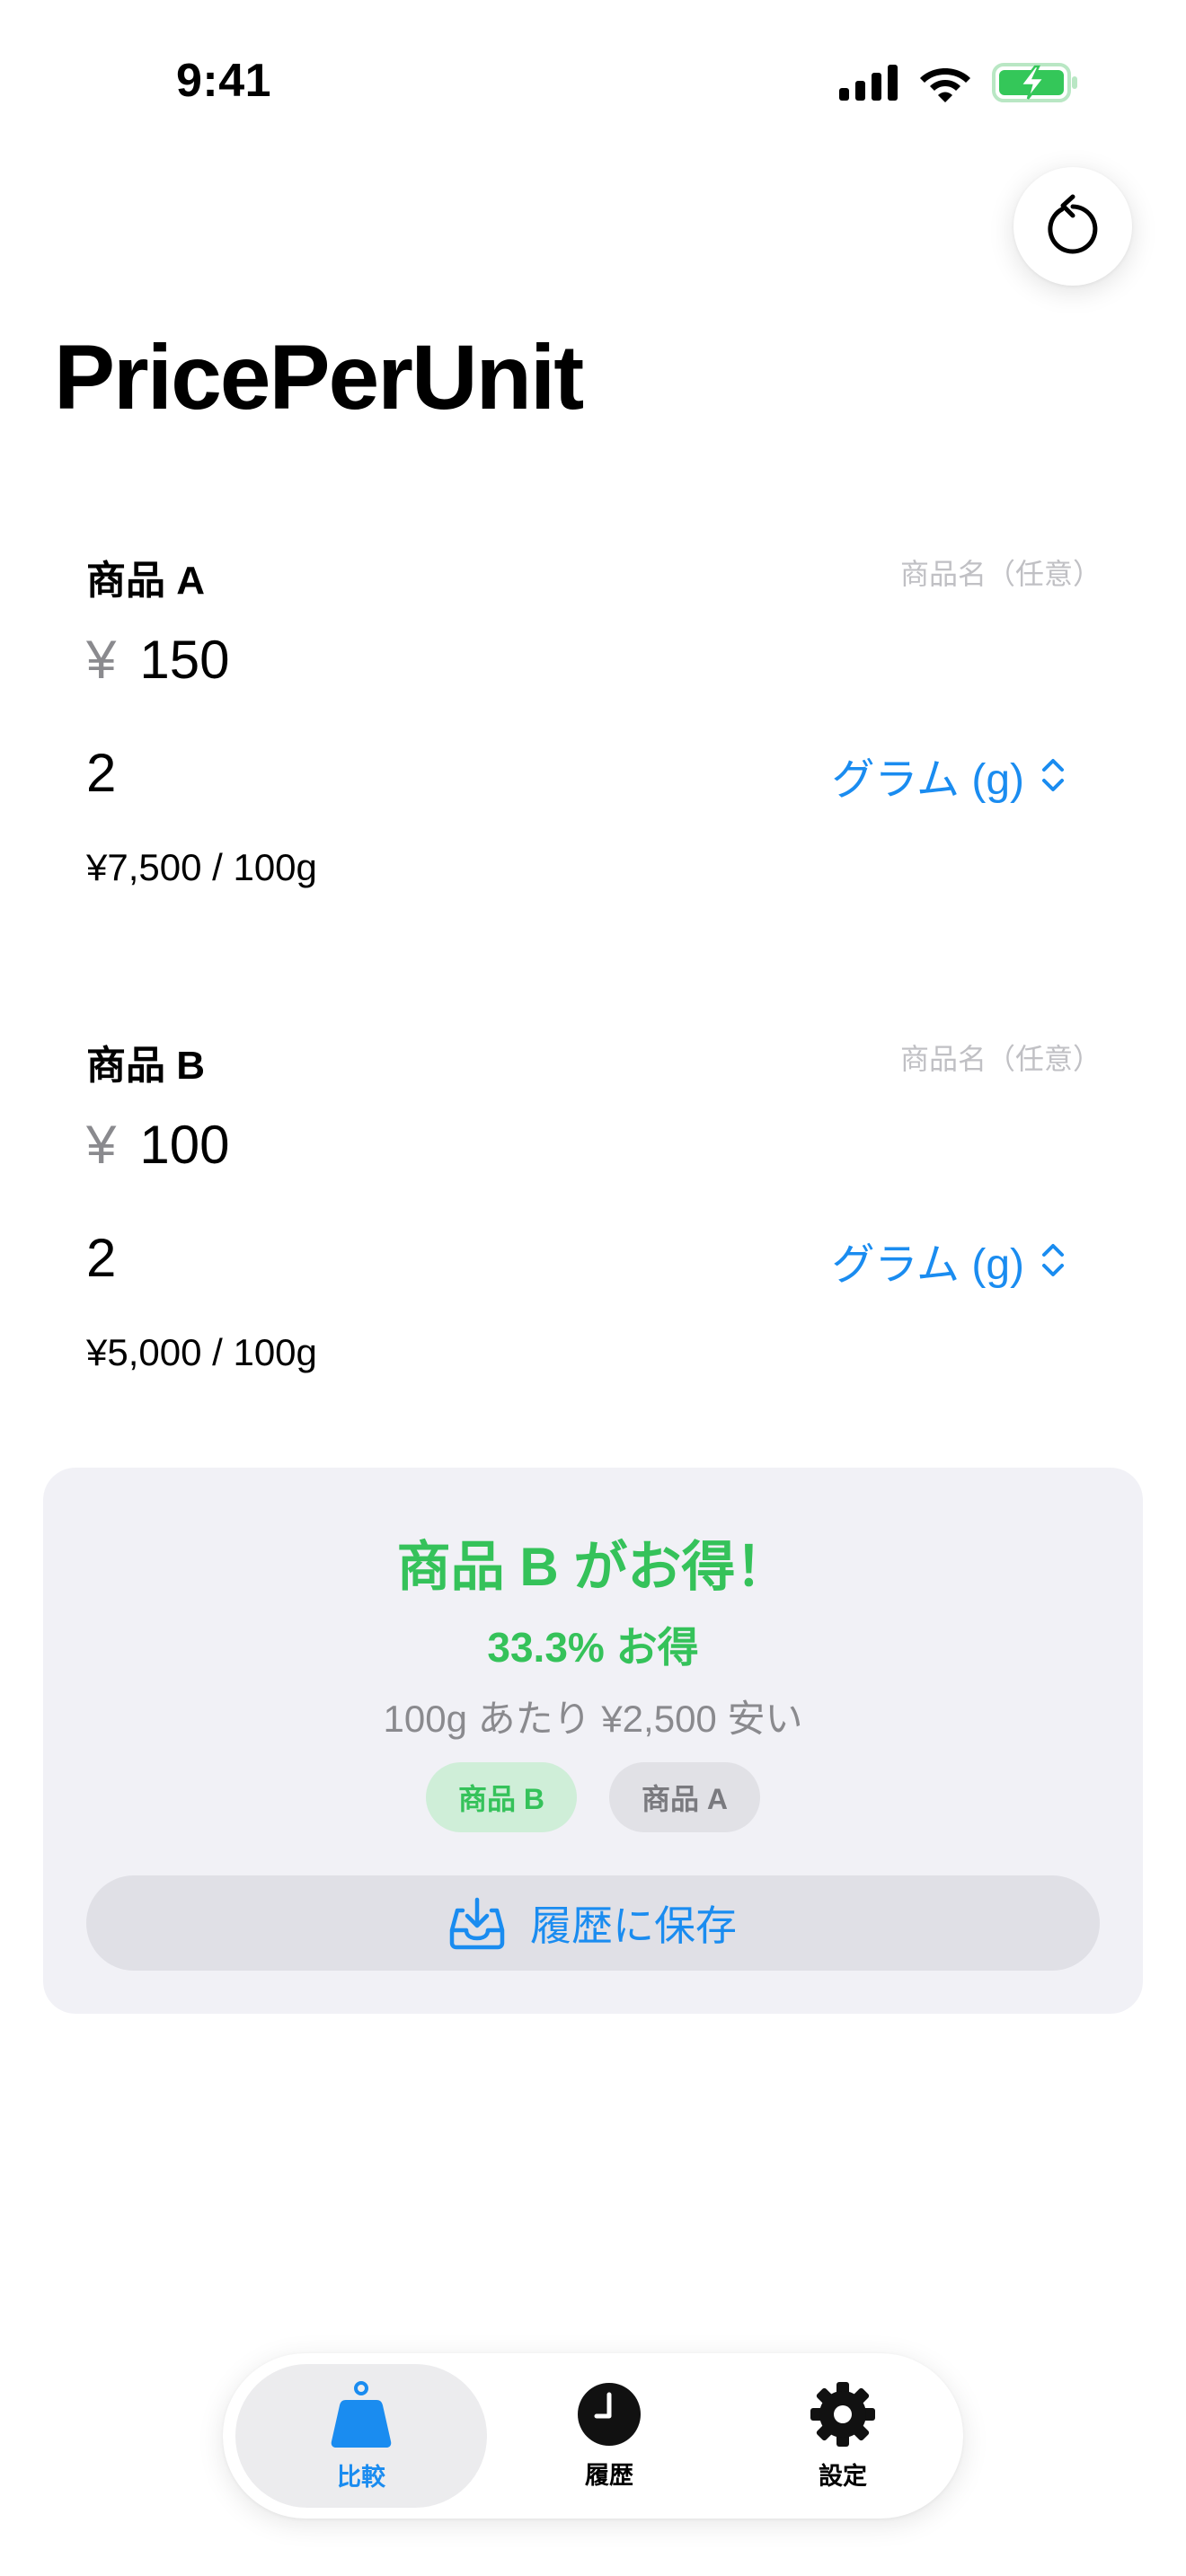  What do you see at coordinates (1034, 82) in the screenshot?
I see `battery-charging-icon` at bounding box center [1034, 82].